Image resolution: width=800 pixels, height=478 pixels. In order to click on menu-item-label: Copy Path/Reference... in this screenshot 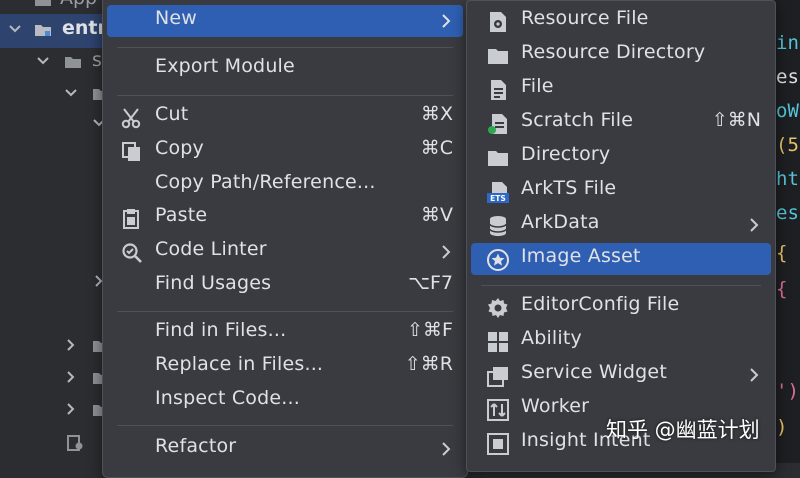, I will do `click(265, 182)`.